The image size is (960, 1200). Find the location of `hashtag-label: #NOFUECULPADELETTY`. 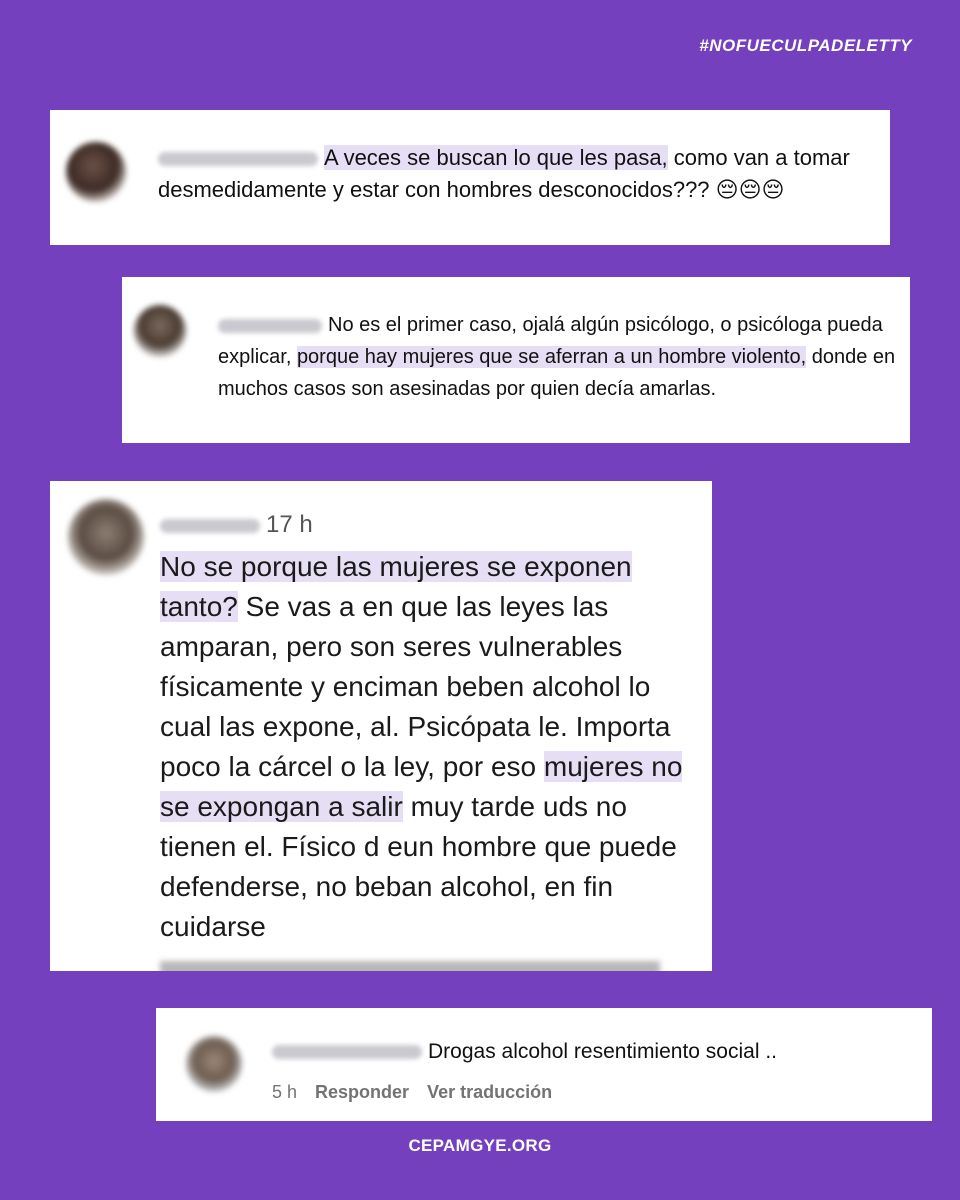

hashtag-label: #NOFUECULPADELETTY is located at coordinates (805, 45).